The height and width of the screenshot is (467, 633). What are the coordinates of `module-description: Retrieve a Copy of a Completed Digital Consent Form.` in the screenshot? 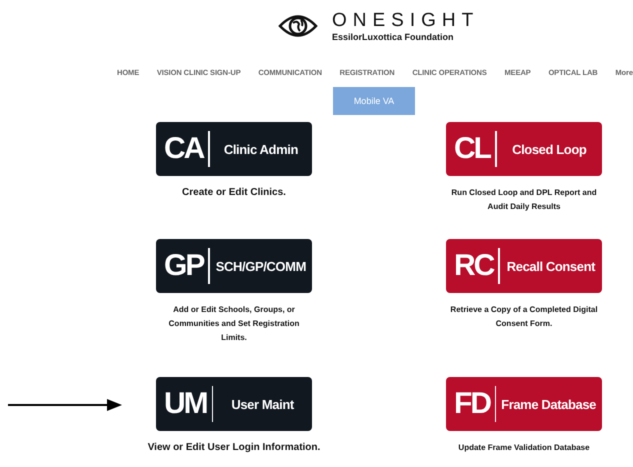 It's located at (524, 317).